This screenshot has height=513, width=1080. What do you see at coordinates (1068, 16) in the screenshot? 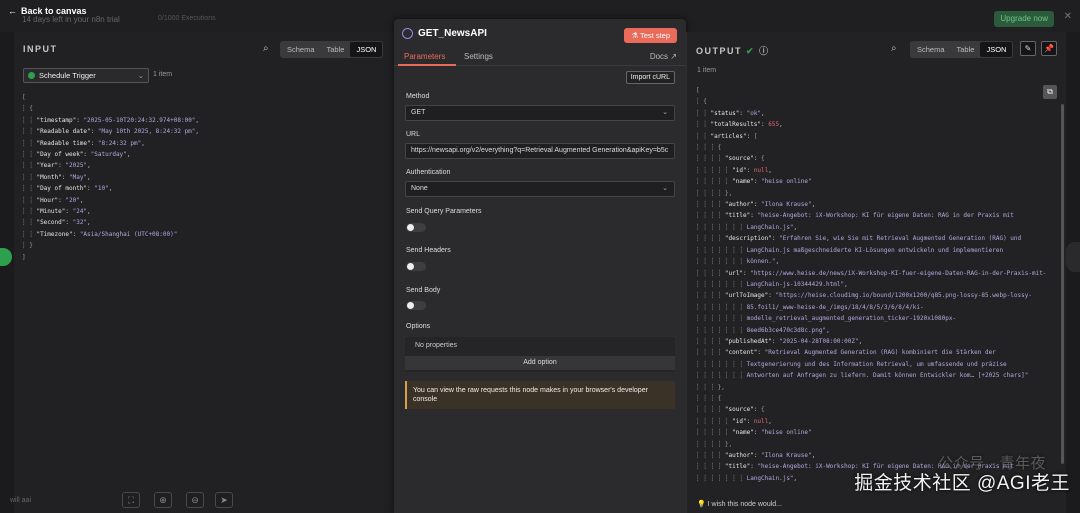
I see `close-icon: ✕` at bounding box center [1068, 16].